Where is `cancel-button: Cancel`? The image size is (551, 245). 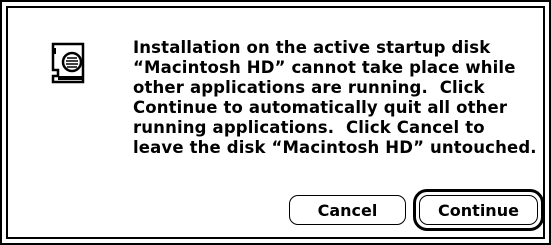
cancel-button: Cancel is located at coordinates (347, 210).